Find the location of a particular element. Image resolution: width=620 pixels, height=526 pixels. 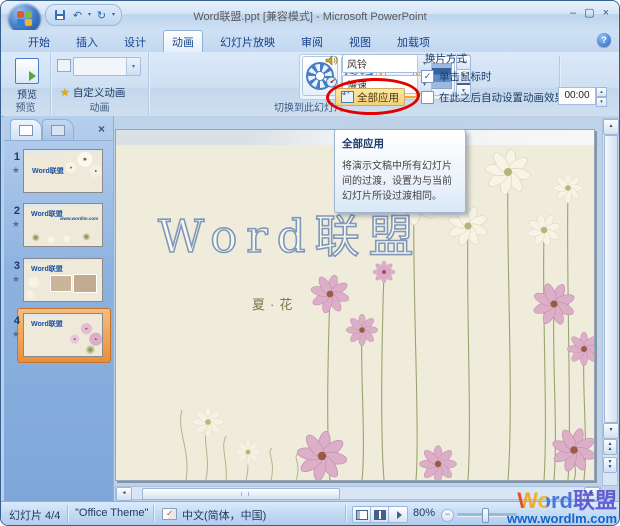

undo-button: ↶ is located at coordinates (77, 15).